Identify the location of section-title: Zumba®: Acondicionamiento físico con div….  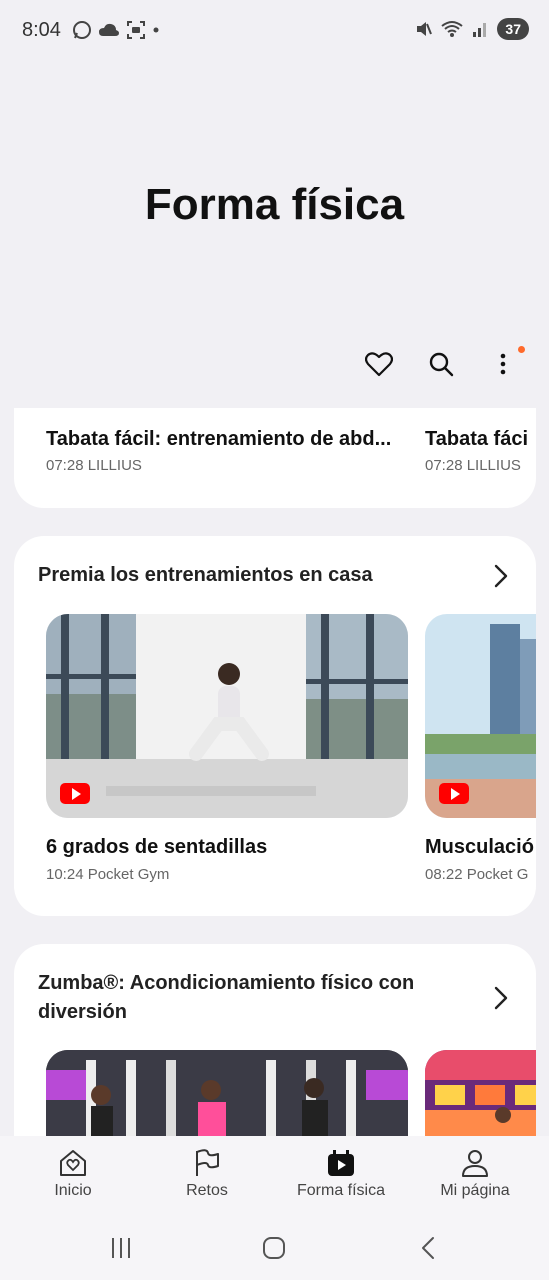
(226, 998).